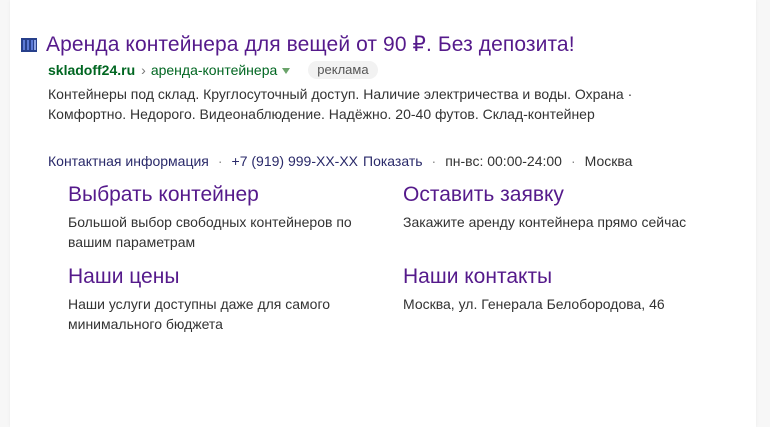 The width and height of the screenshot is (770, 427). Describe the element at coordinates (608, 161) in the screenshot. I see `city-label: Москва` at that location.